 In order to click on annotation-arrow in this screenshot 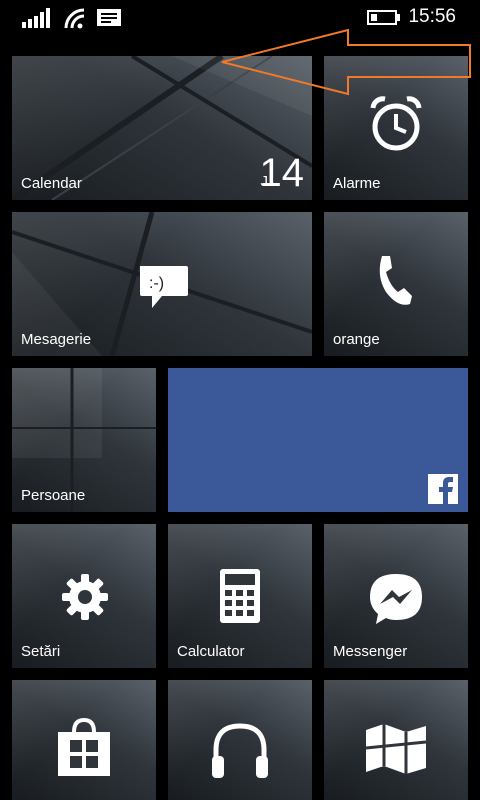, I will do `click(346, 62)`.